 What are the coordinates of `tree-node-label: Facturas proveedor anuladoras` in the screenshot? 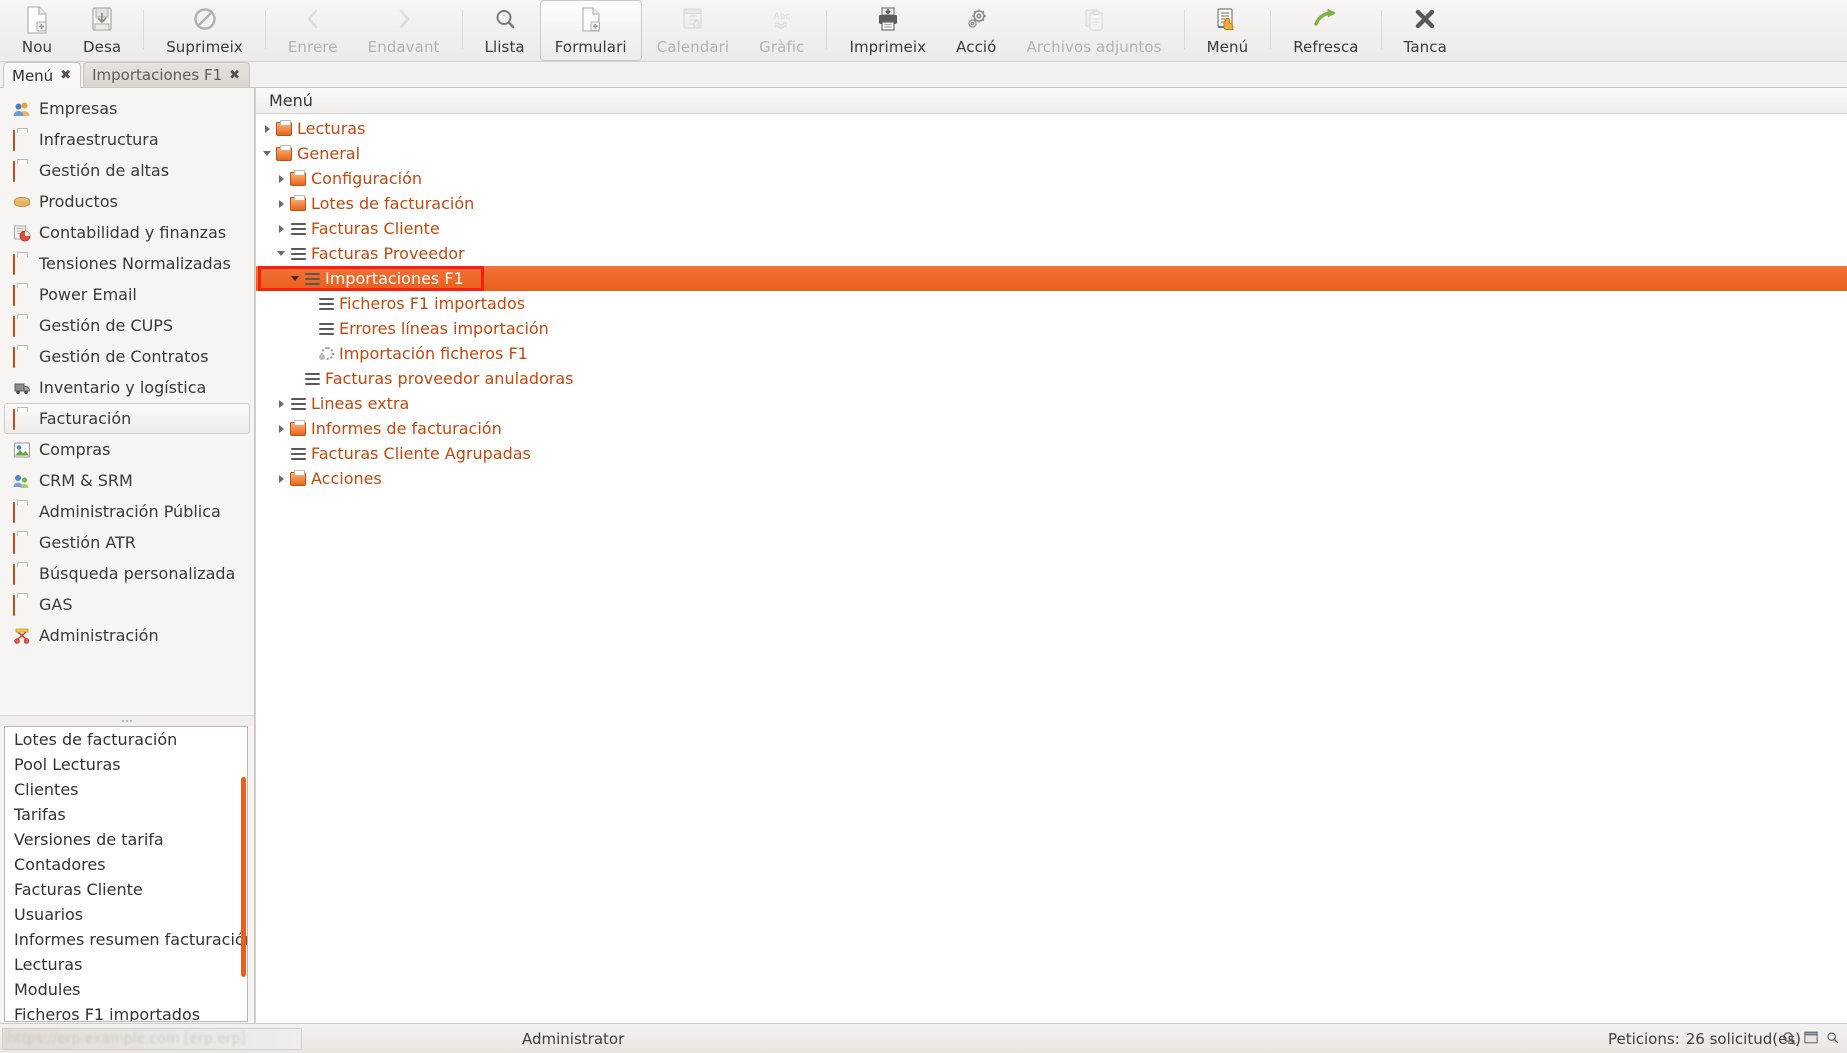 It's located at (449, 378).